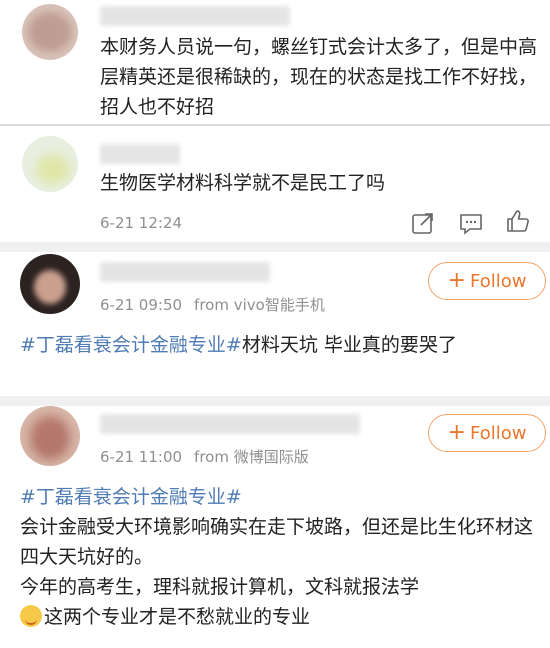  Describe the element at coordinates (220, 587) in the screenshot. I see `post-line: 今年的高考生，理科就报计算机，文科就报法学` at that location.